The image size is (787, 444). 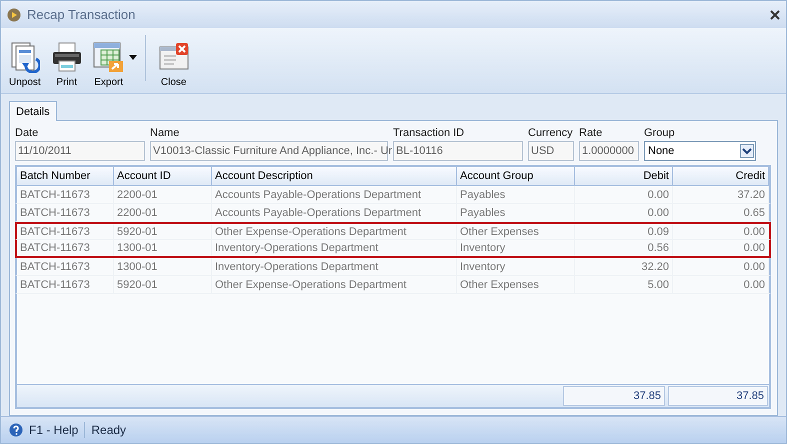 I want to click on table-cell: 32.20, so click(x=624, y=266).